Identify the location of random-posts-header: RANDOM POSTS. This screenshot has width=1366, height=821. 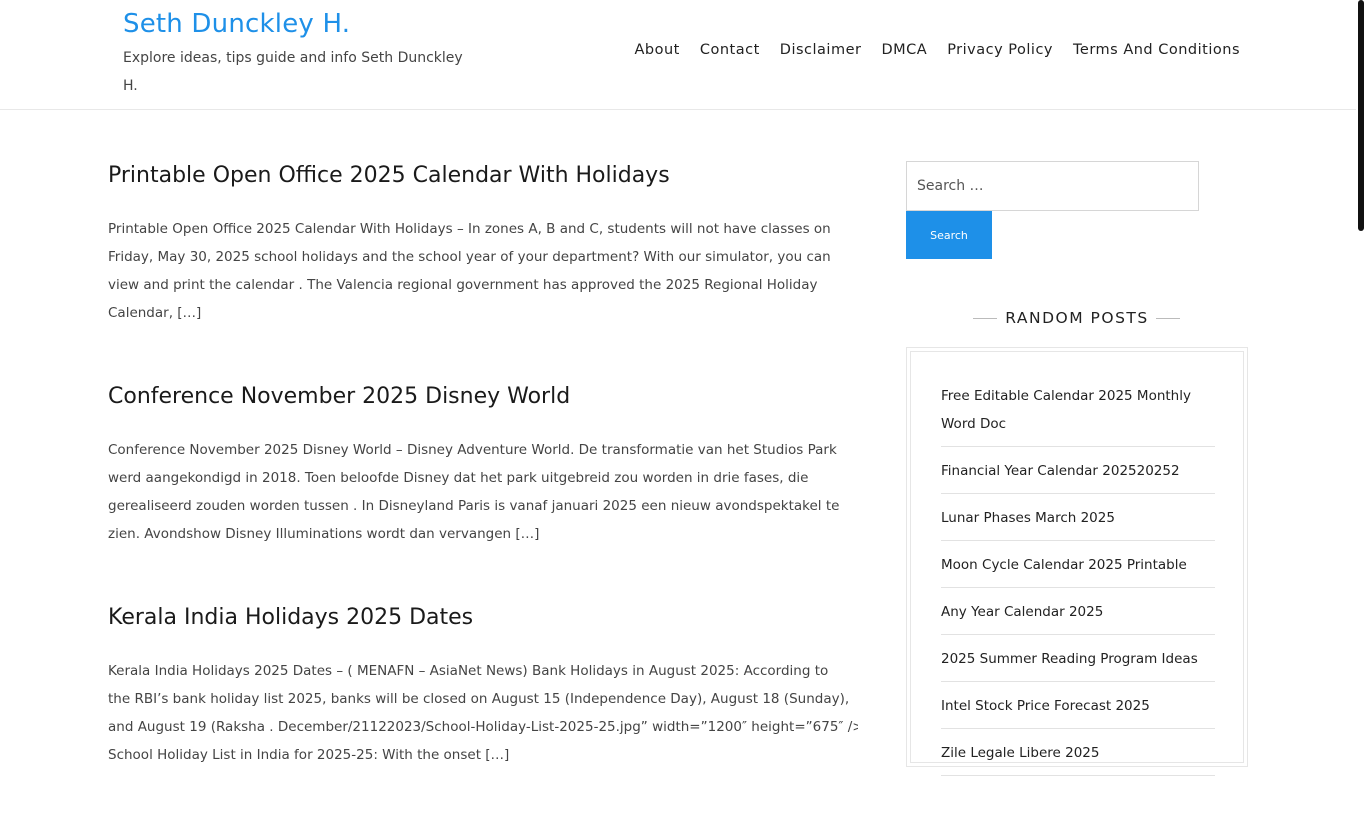
(1077, 318).